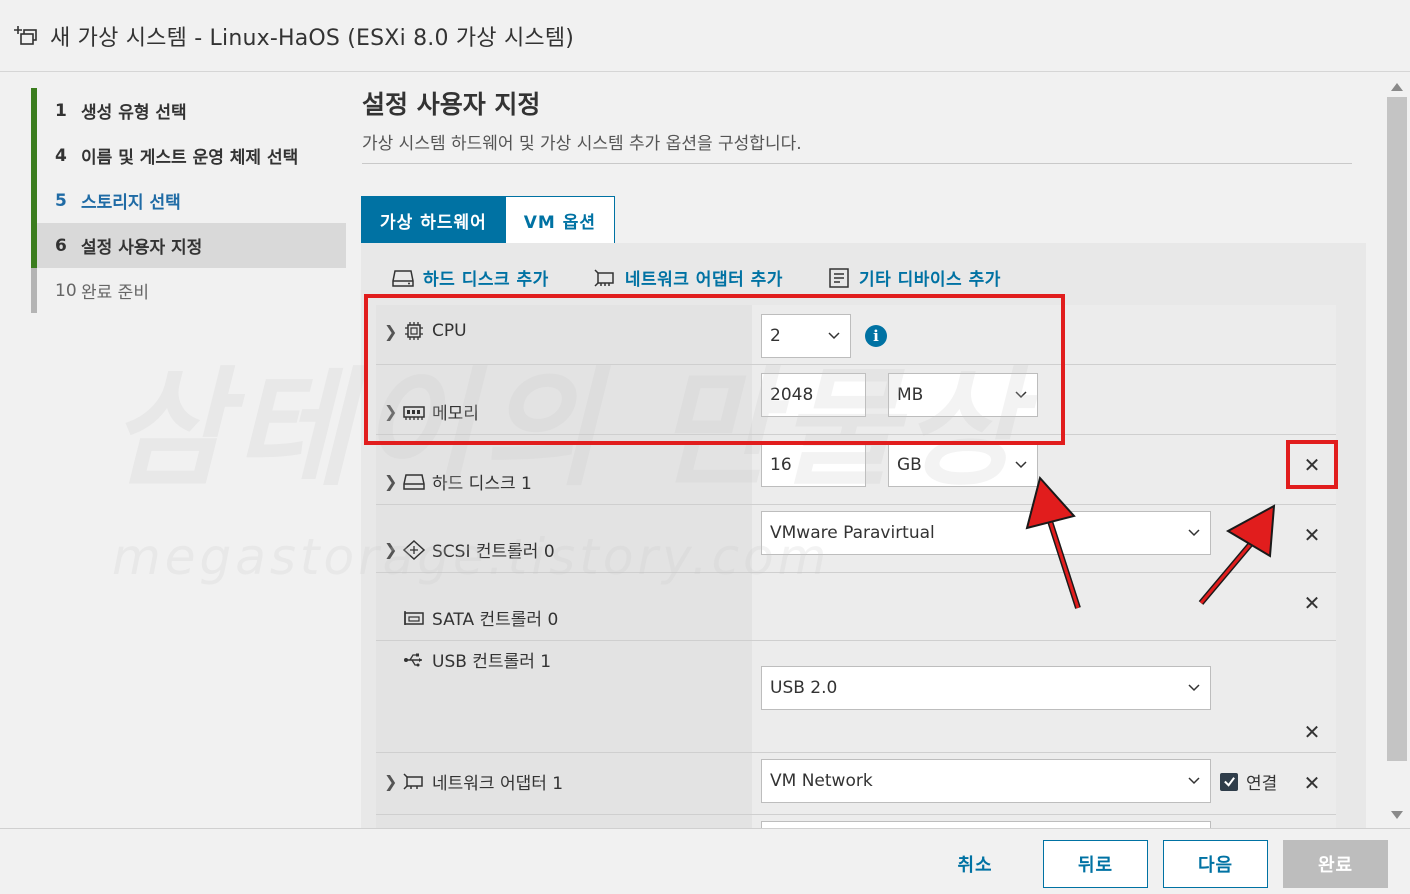 This screenshot has width=1410, height=894. Describe the element at coordinates (582, 144) in the screenshot. I see `page-description: 가상 시스템 하드웨어 및 가상 시스템 추가 옵션을 구성합니다.` at that location.